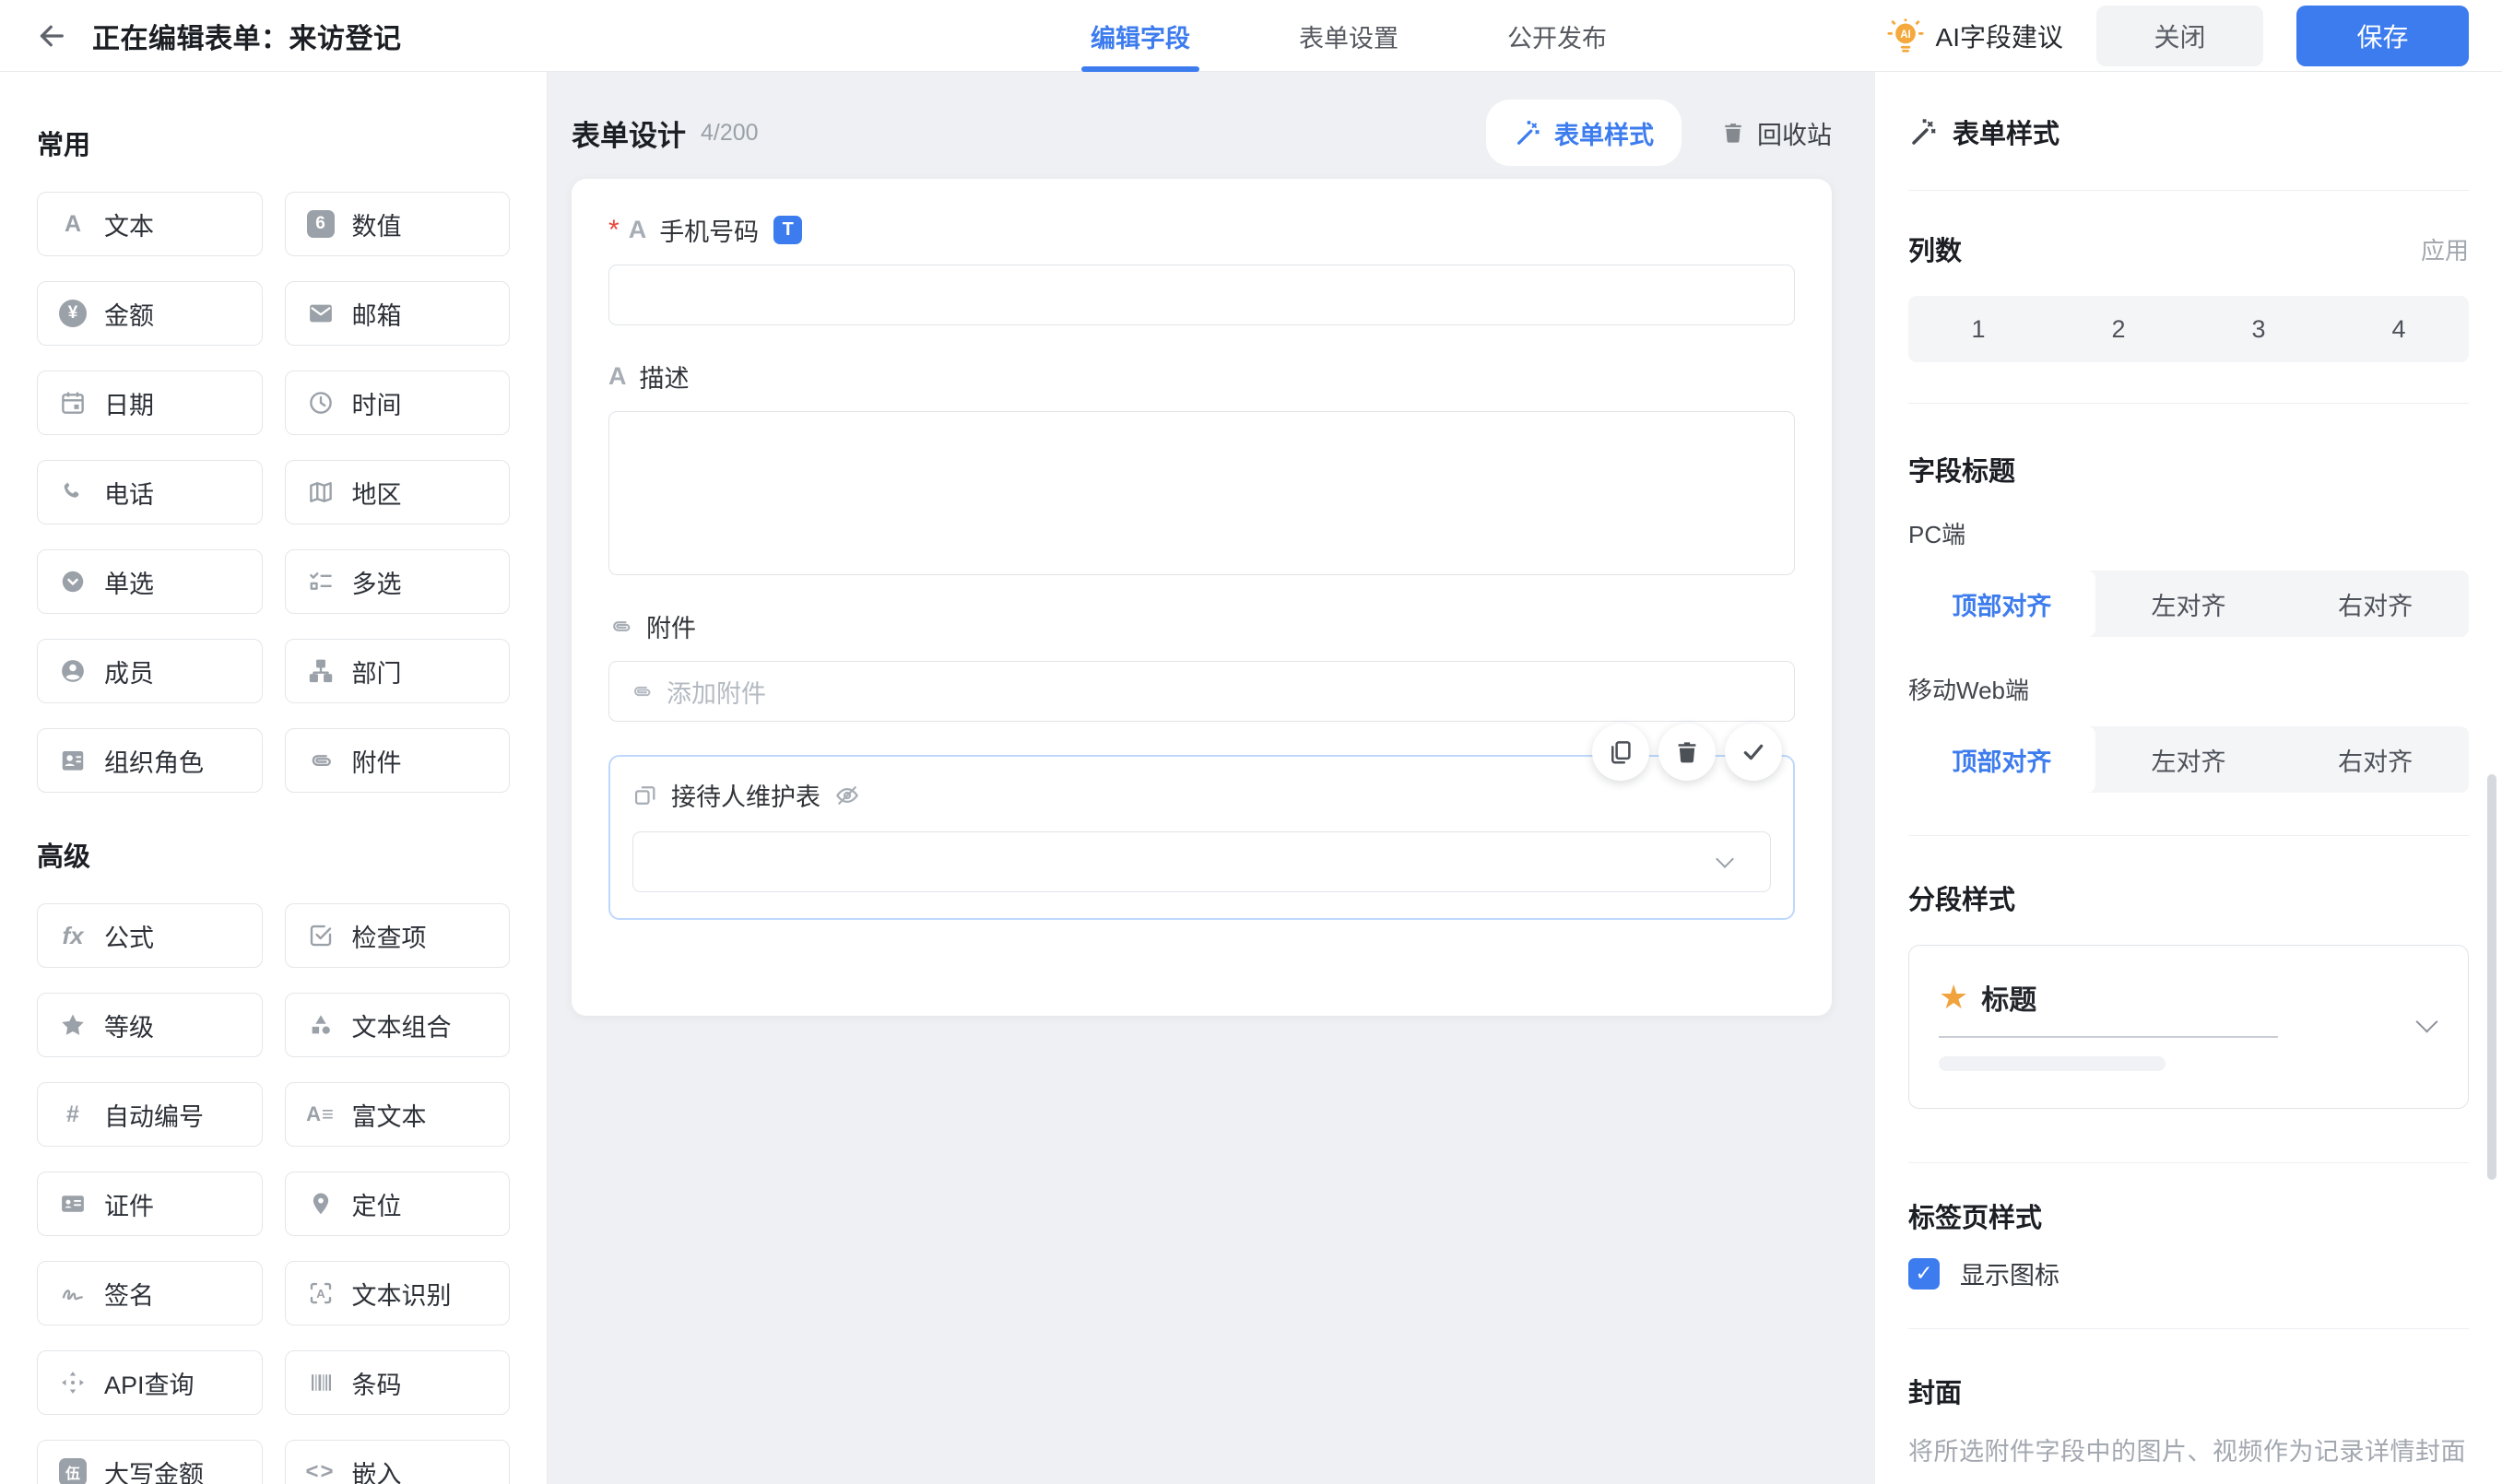 This screenshot has height=1484, width=2502. Describe the element at coordinates (397, 1383) in the screenshot. I see `field-type-barcode: 条码` at that location.